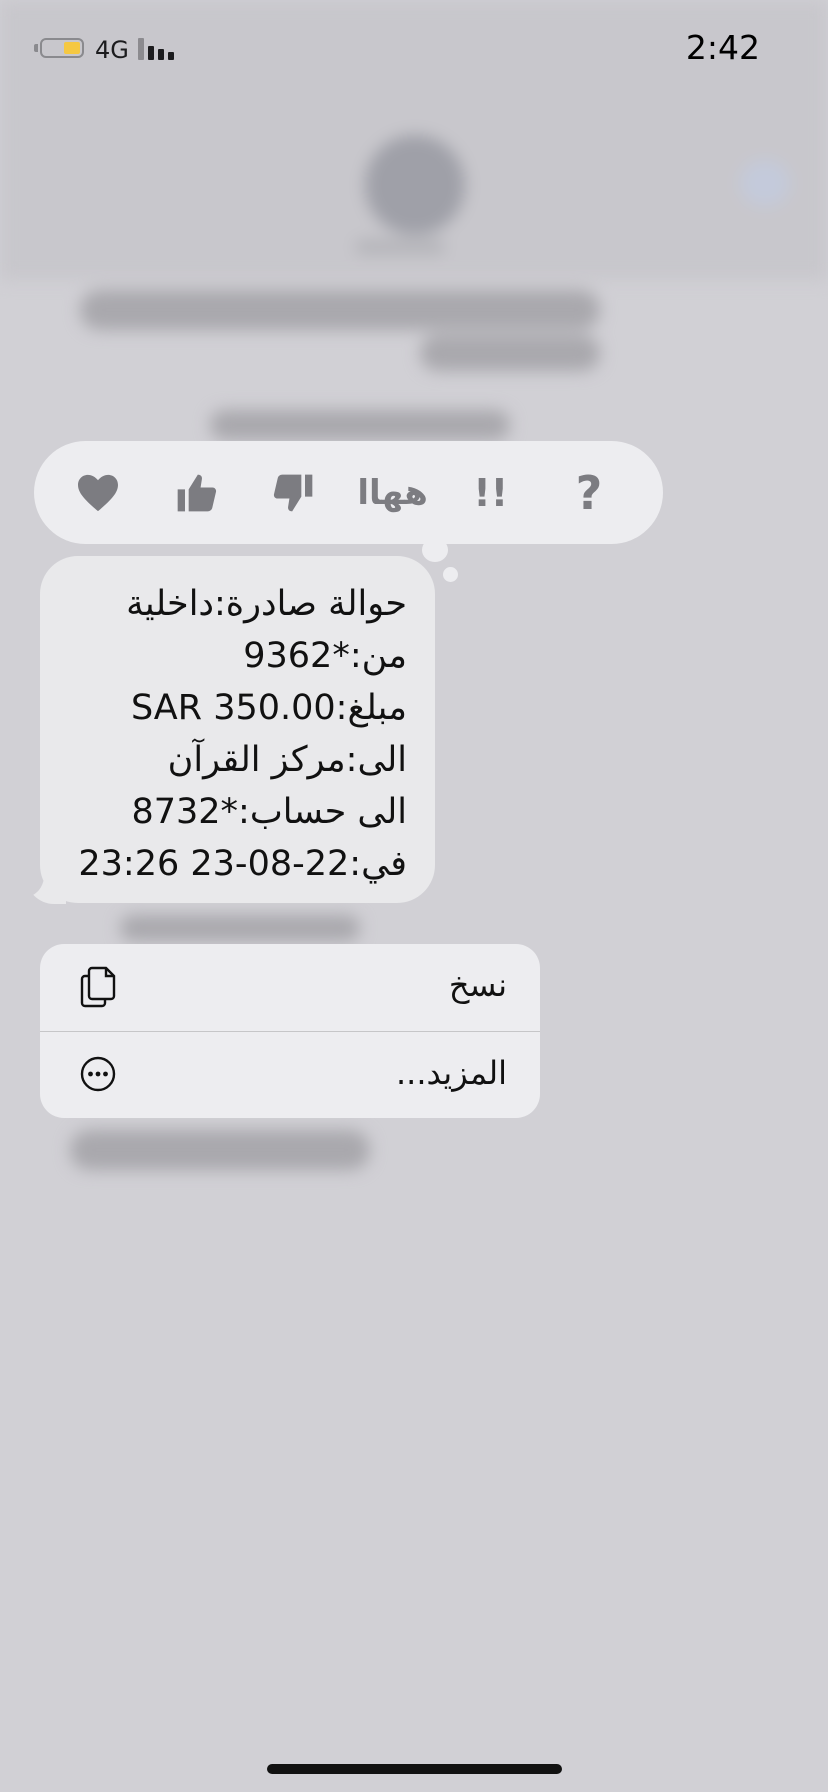  I want to click on heart-icon, so click(98, 493).